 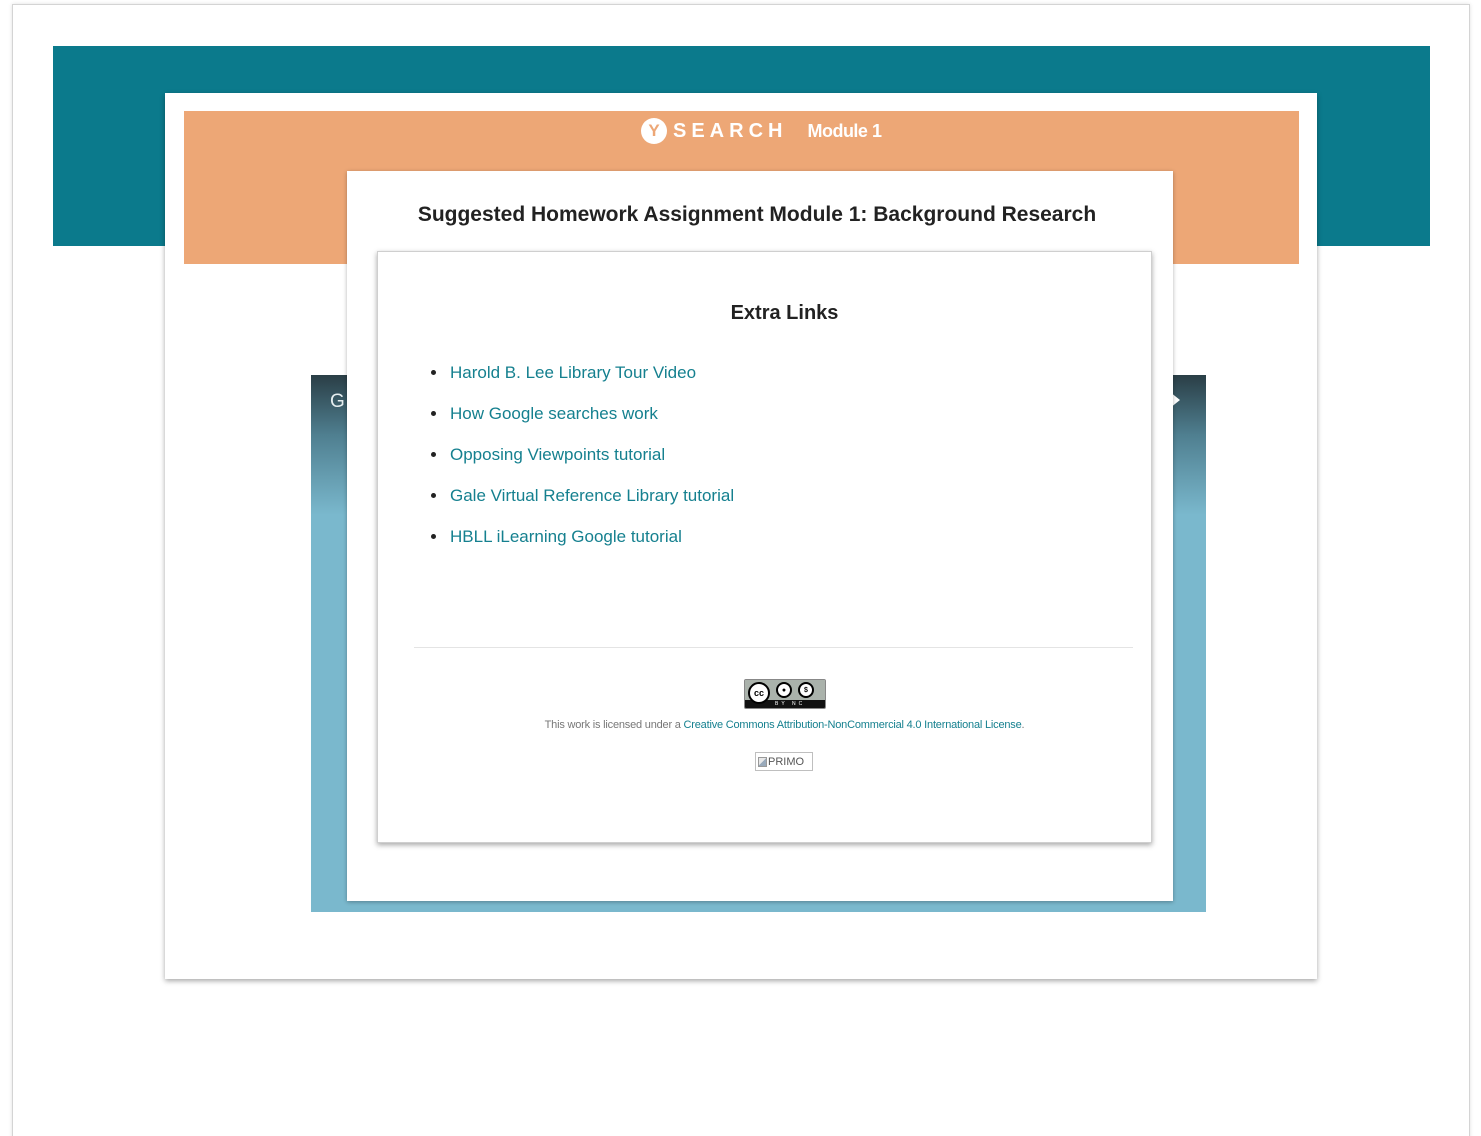 I want to click on list-item: Gale Virtual Reference Library tutorial, so click(x=582, y=495).